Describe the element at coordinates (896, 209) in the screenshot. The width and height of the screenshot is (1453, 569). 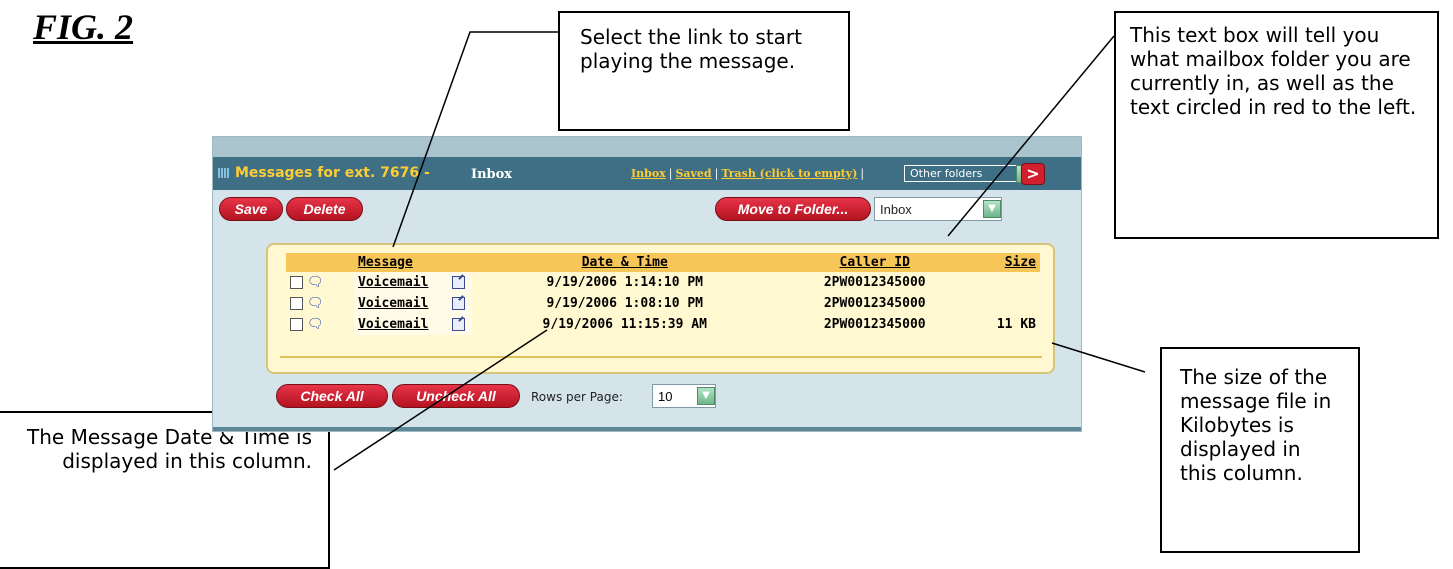
I see `folder-select-value: Inbox` at that location.